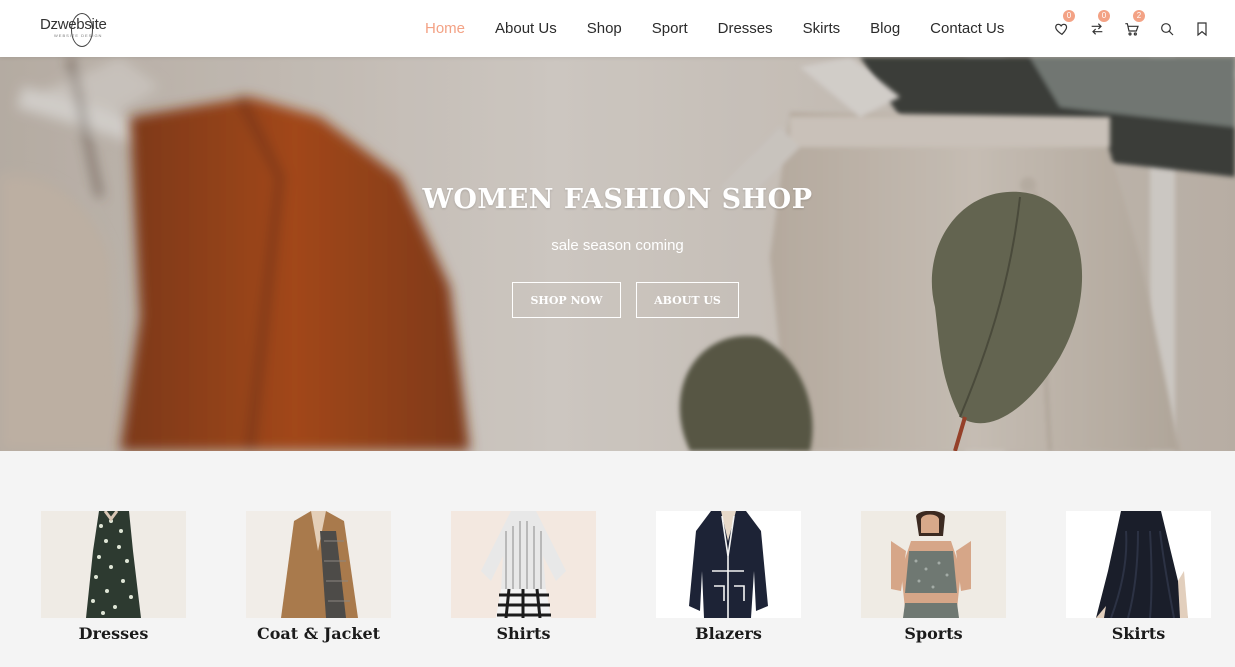 The height and width of the screenshot is (667, 1235). I want to click on category-sports: Sports, so click(933, 581).